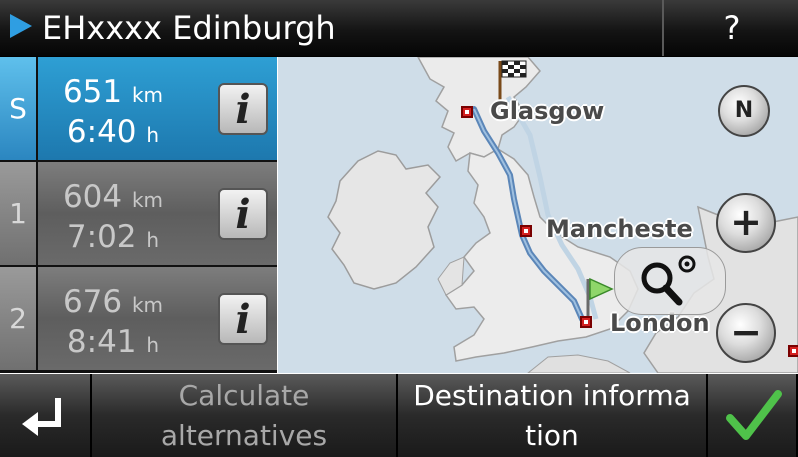  What do you see at coordinates (399, 28) in the screenshot?
I see `title-bar: EHxxxx Edinburgh ?` at bounding box center [399, 28].